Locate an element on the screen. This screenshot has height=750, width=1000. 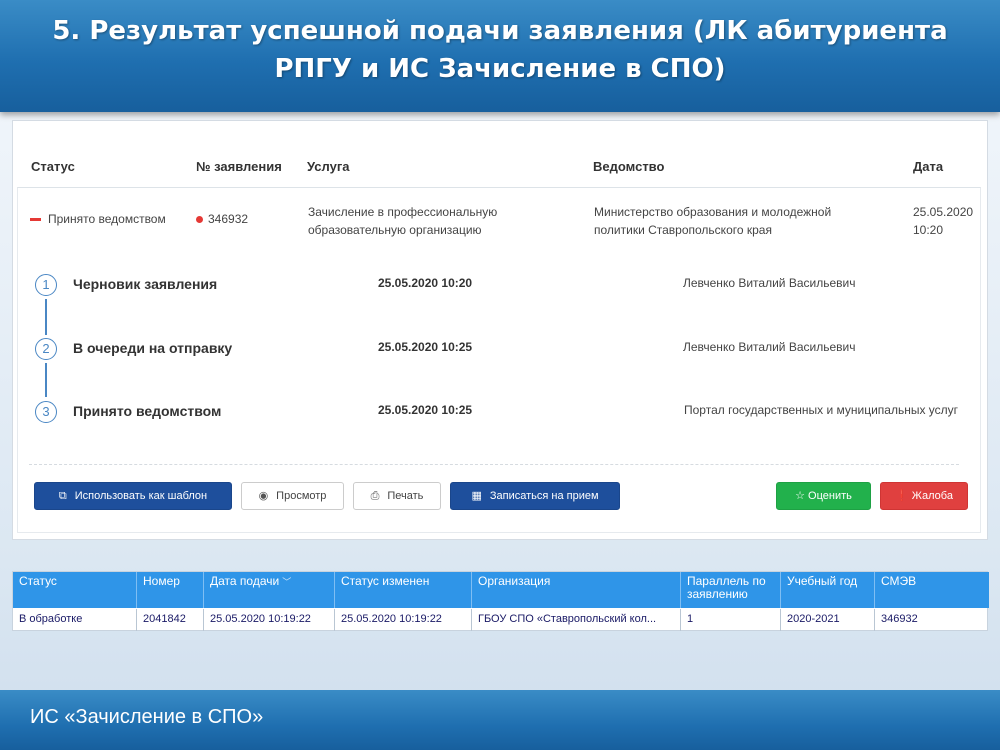
book-appointment-button: ▦ Записаться на прием is located at coordinates (535, 496).